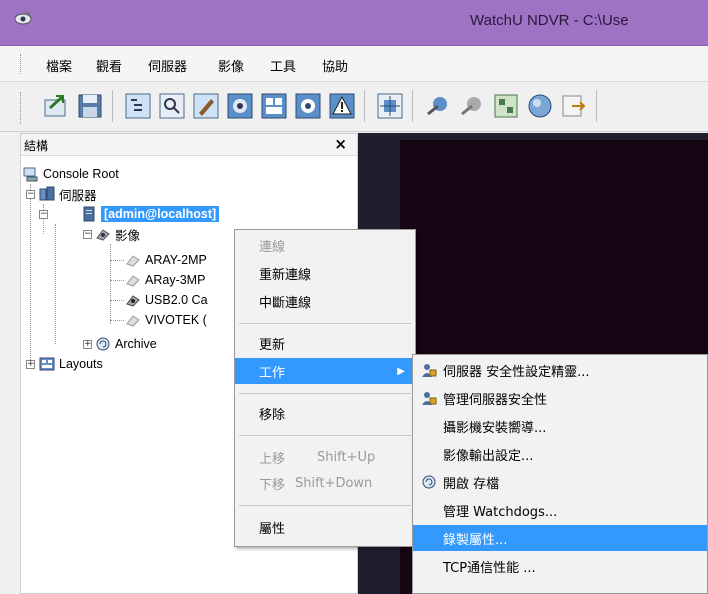  Describe the element at coordinates (272, 459) in the screenshot. I see `menu-item-label: 上移` at that location.